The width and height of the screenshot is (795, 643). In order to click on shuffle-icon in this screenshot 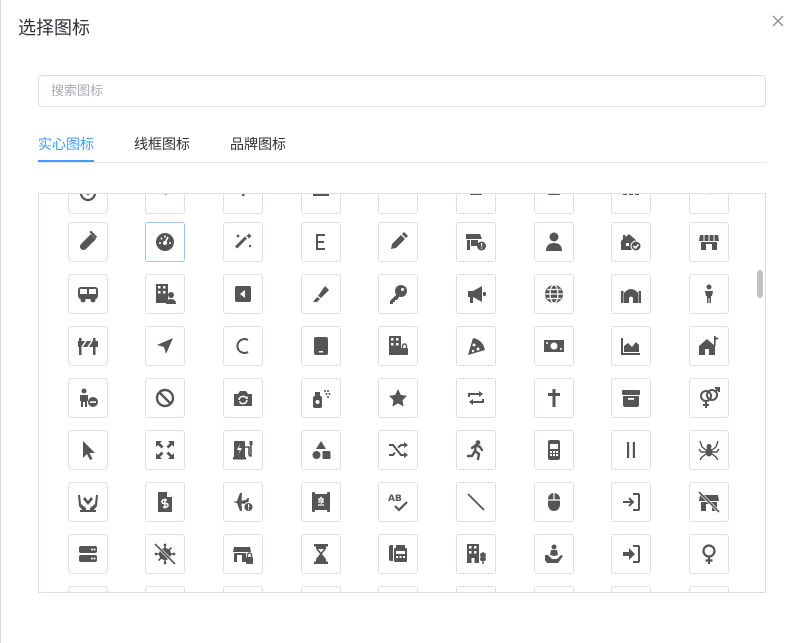, I will do `click(398, 450)`.